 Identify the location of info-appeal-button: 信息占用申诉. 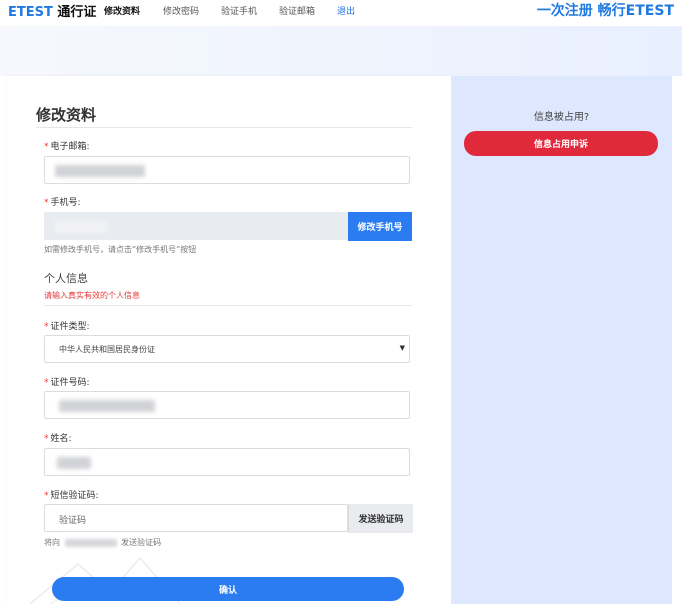
(561, 143).